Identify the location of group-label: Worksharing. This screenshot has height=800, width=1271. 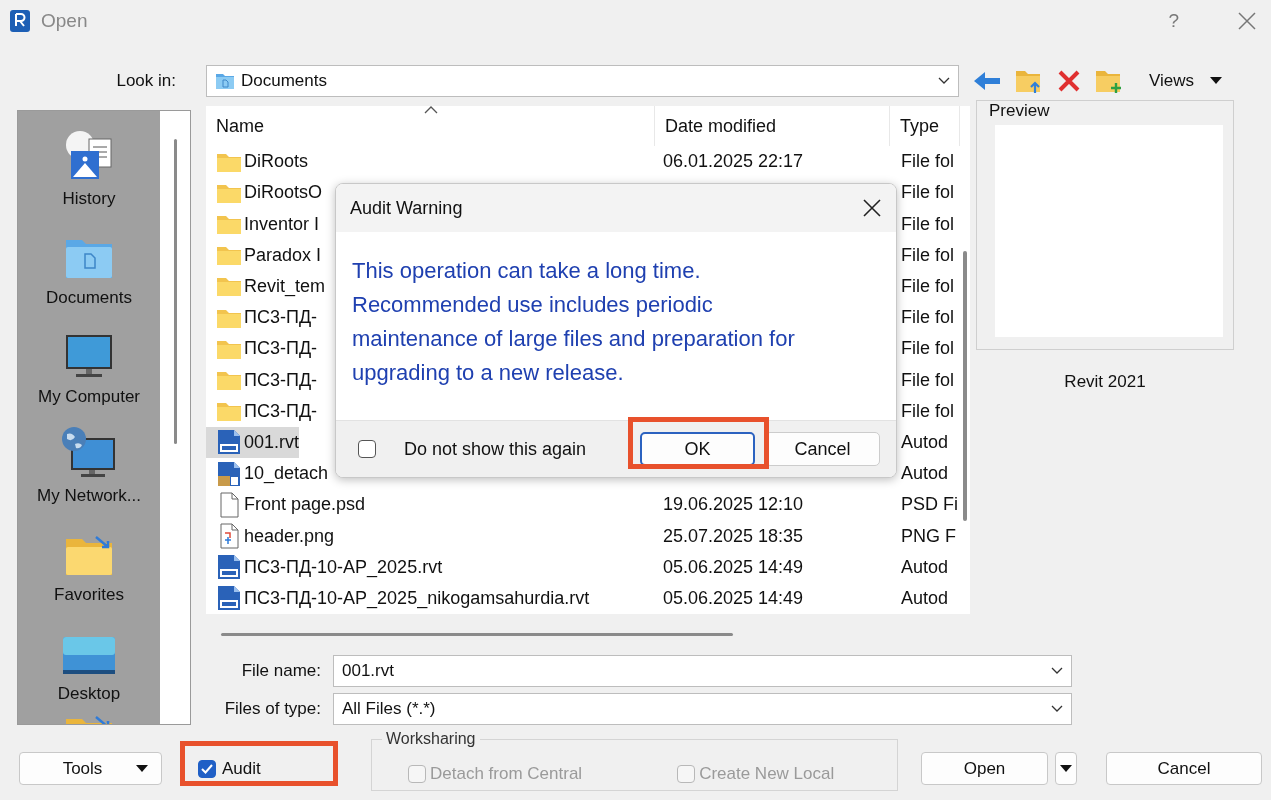
(431, 739).